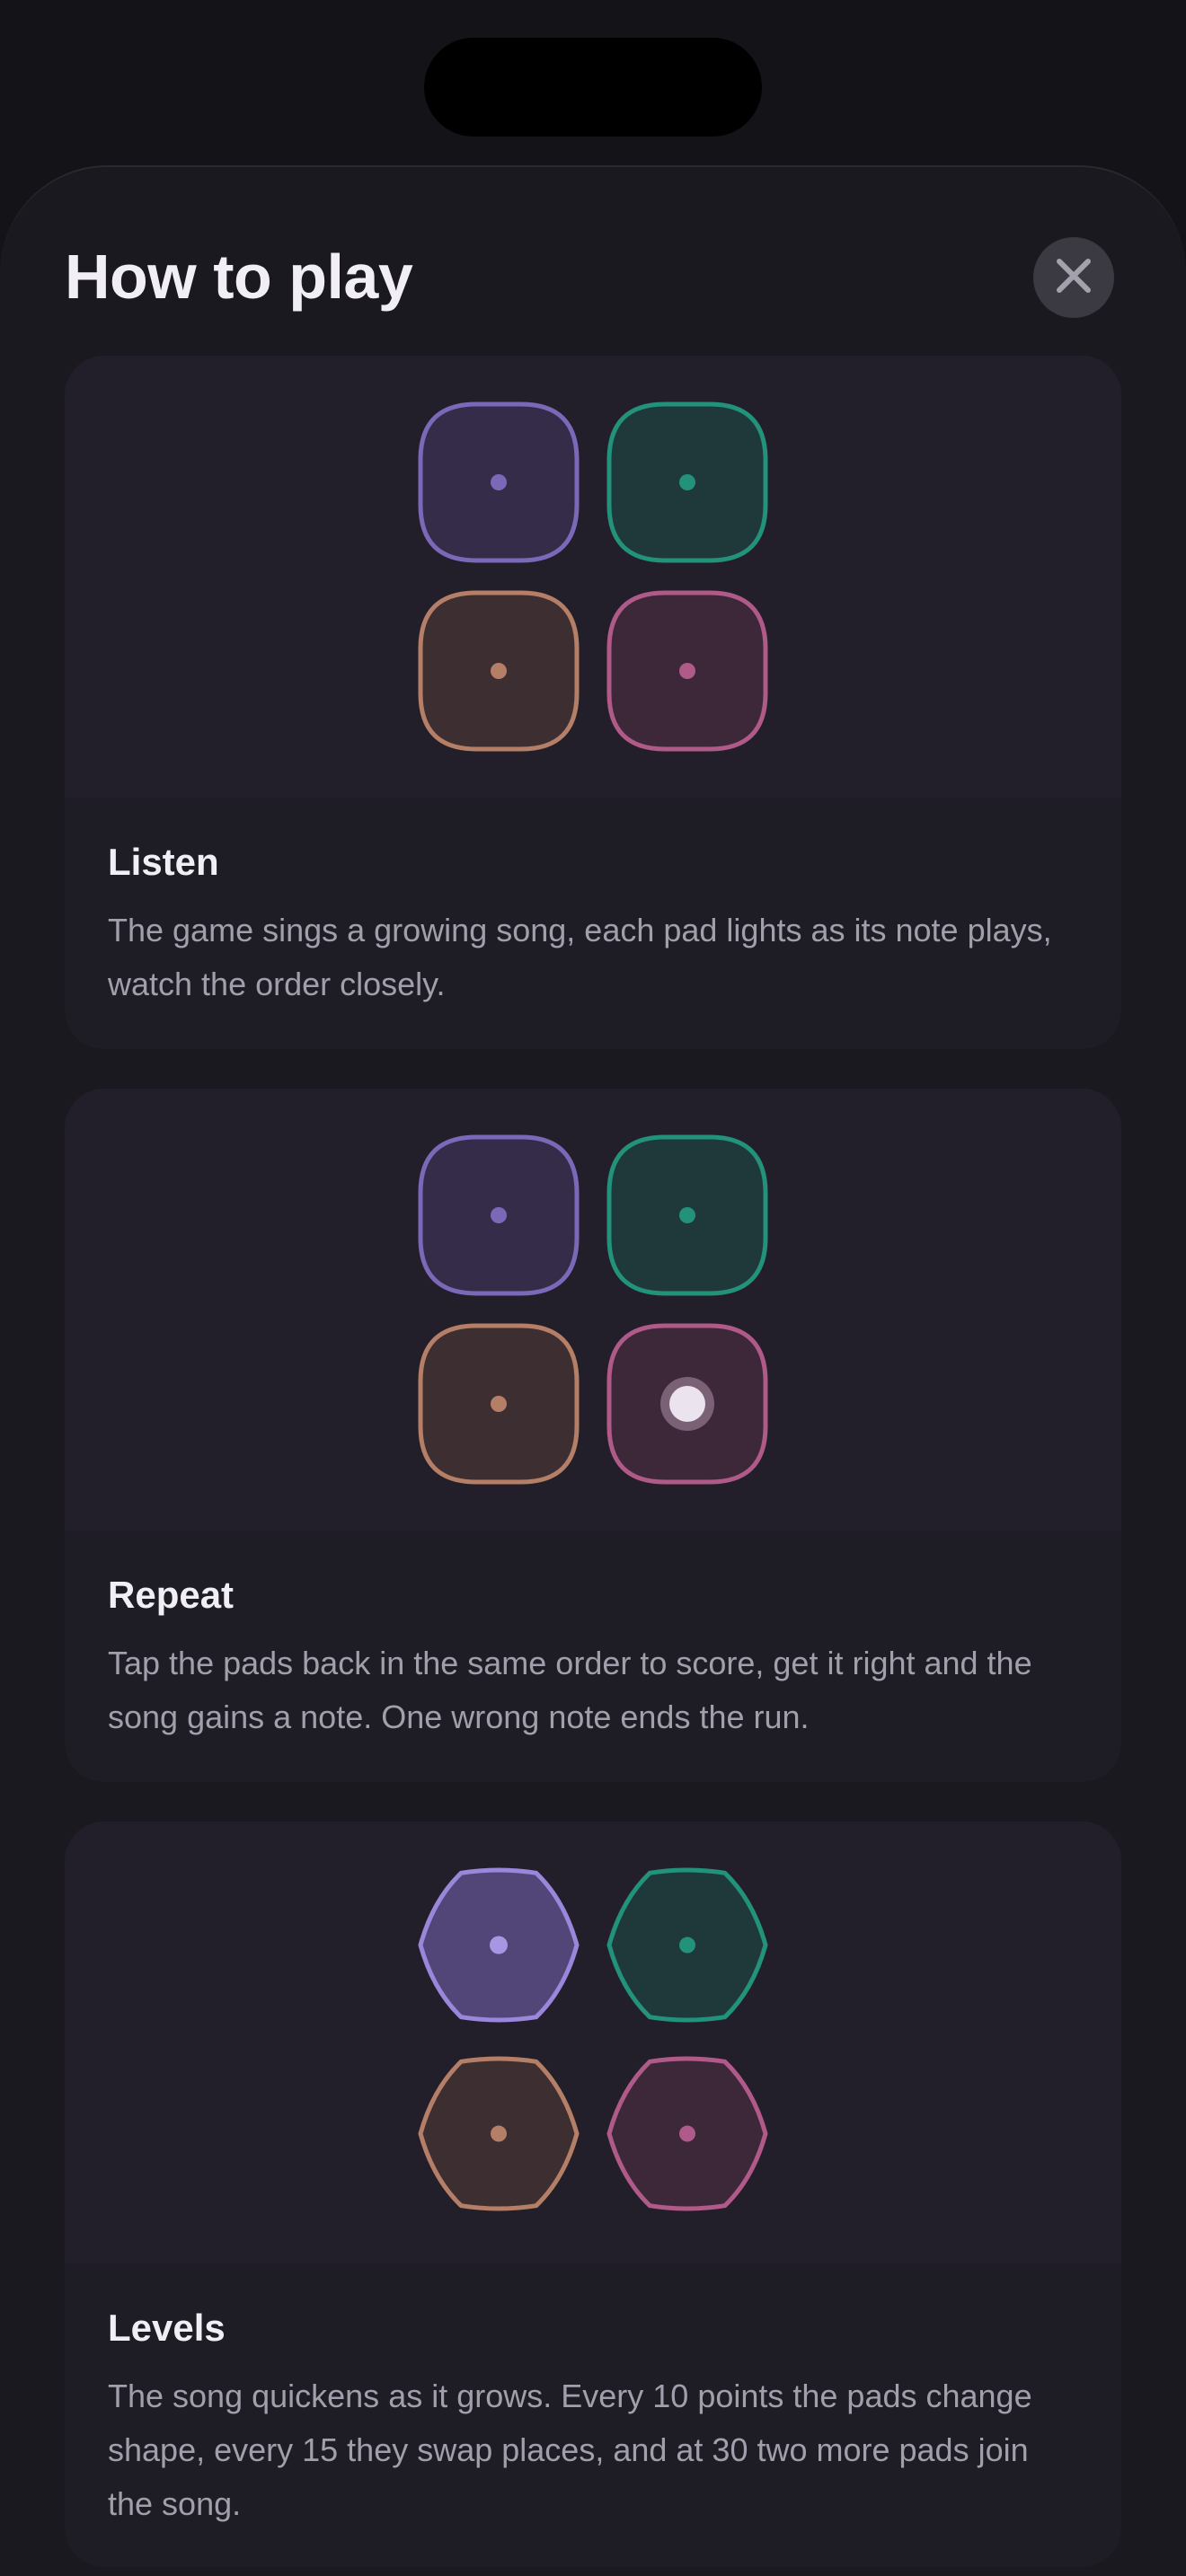 Image resolution: width=1186 pixels, height=2576 pixels. I want to click on close-button, so click(1073, 277).